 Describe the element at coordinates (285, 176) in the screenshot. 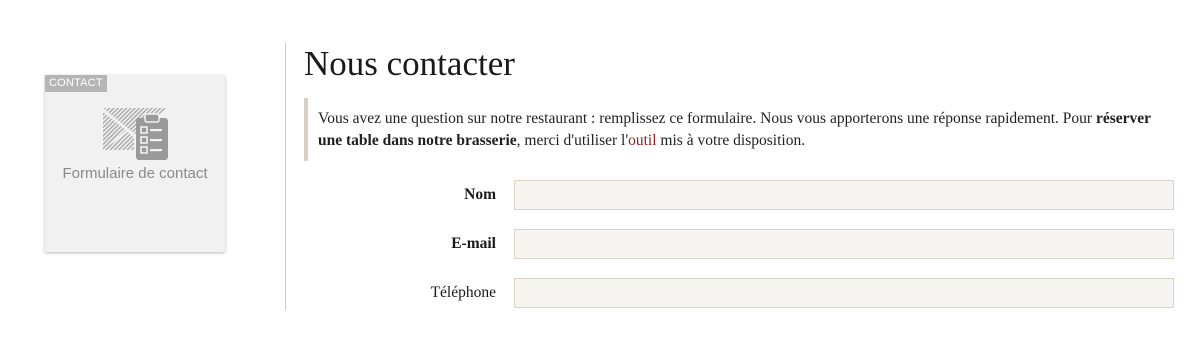

I see `column-divider` at that location.